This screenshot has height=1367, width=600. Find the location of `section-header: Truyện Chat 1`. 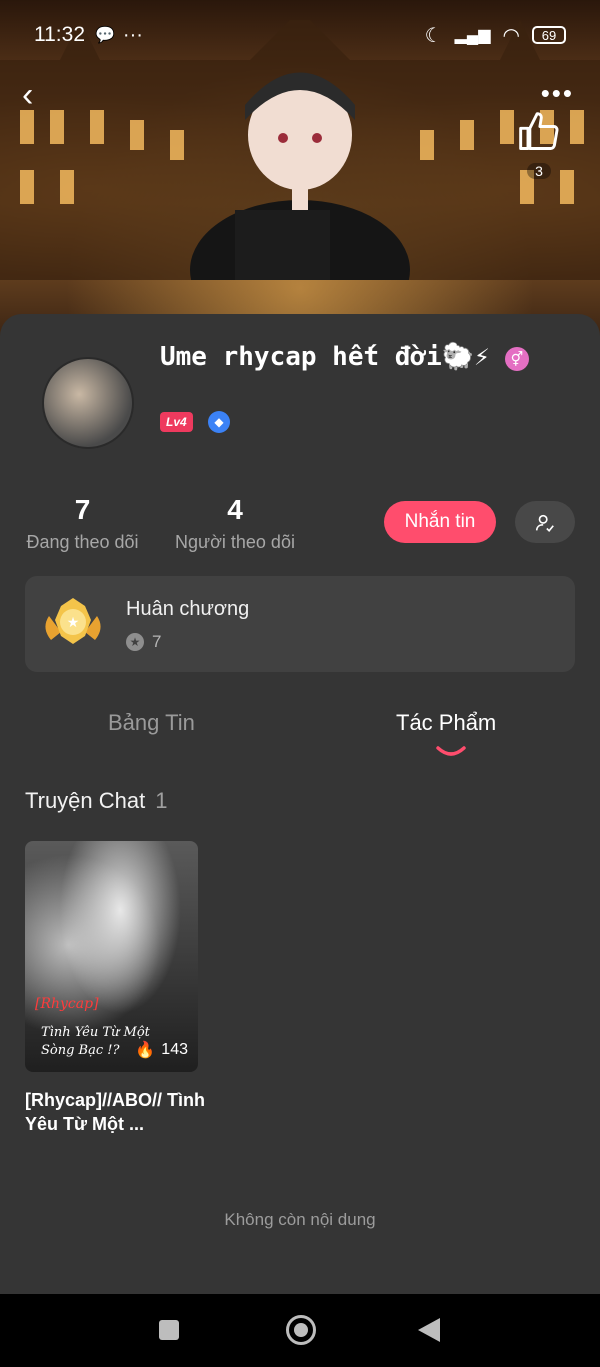

section-header: Truyện Chat 1 is located at coordinates (96, 801).